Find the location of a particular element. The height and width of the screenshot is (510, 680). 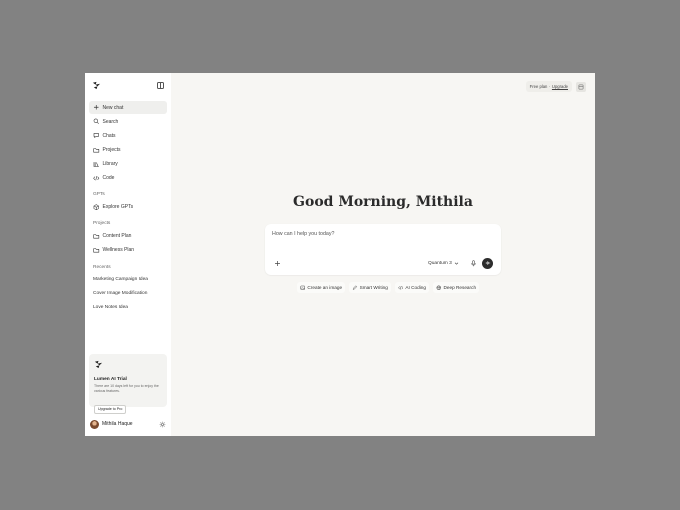

profile-row: Mithila Haque is located at coordinates (128, 424).